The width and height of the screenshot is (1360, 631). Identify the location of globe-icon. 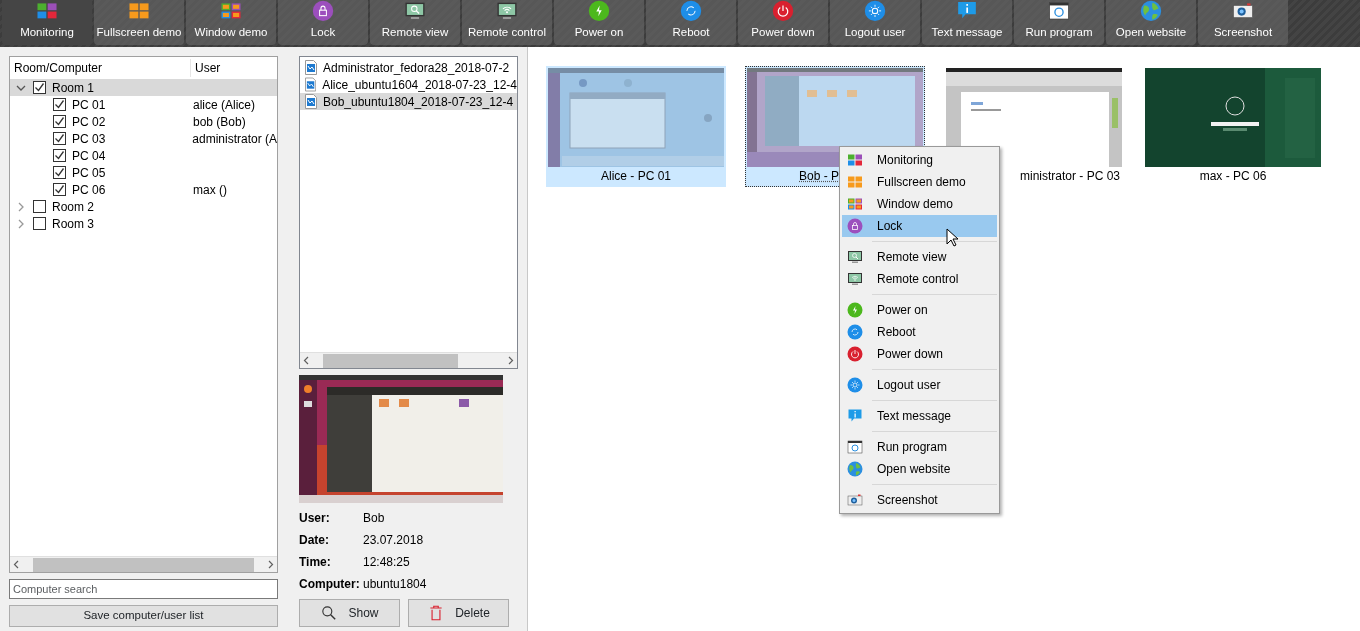
(855, 469).